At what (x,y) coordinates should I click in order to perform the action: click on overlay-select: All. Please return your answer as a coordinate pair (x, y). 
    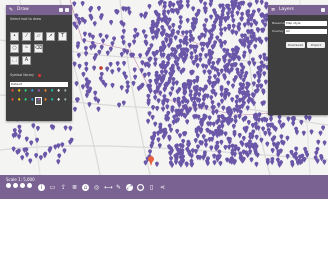
    Looking at the image, I should click on (306, 31).